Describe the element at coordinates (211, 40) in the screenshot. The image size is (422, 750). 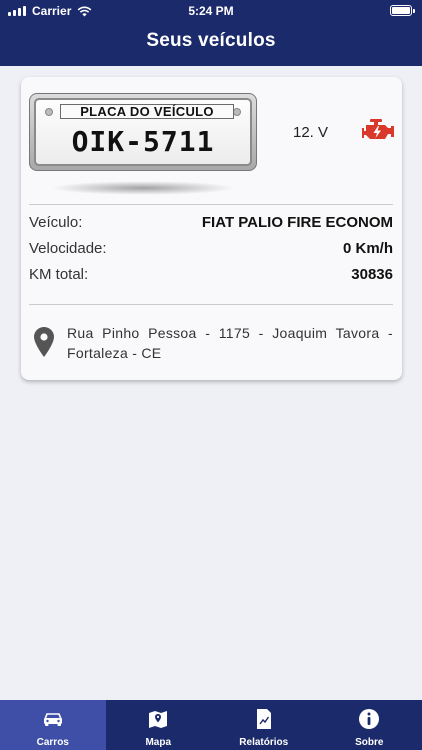
I see `page-title: Seus veículos` at that location.